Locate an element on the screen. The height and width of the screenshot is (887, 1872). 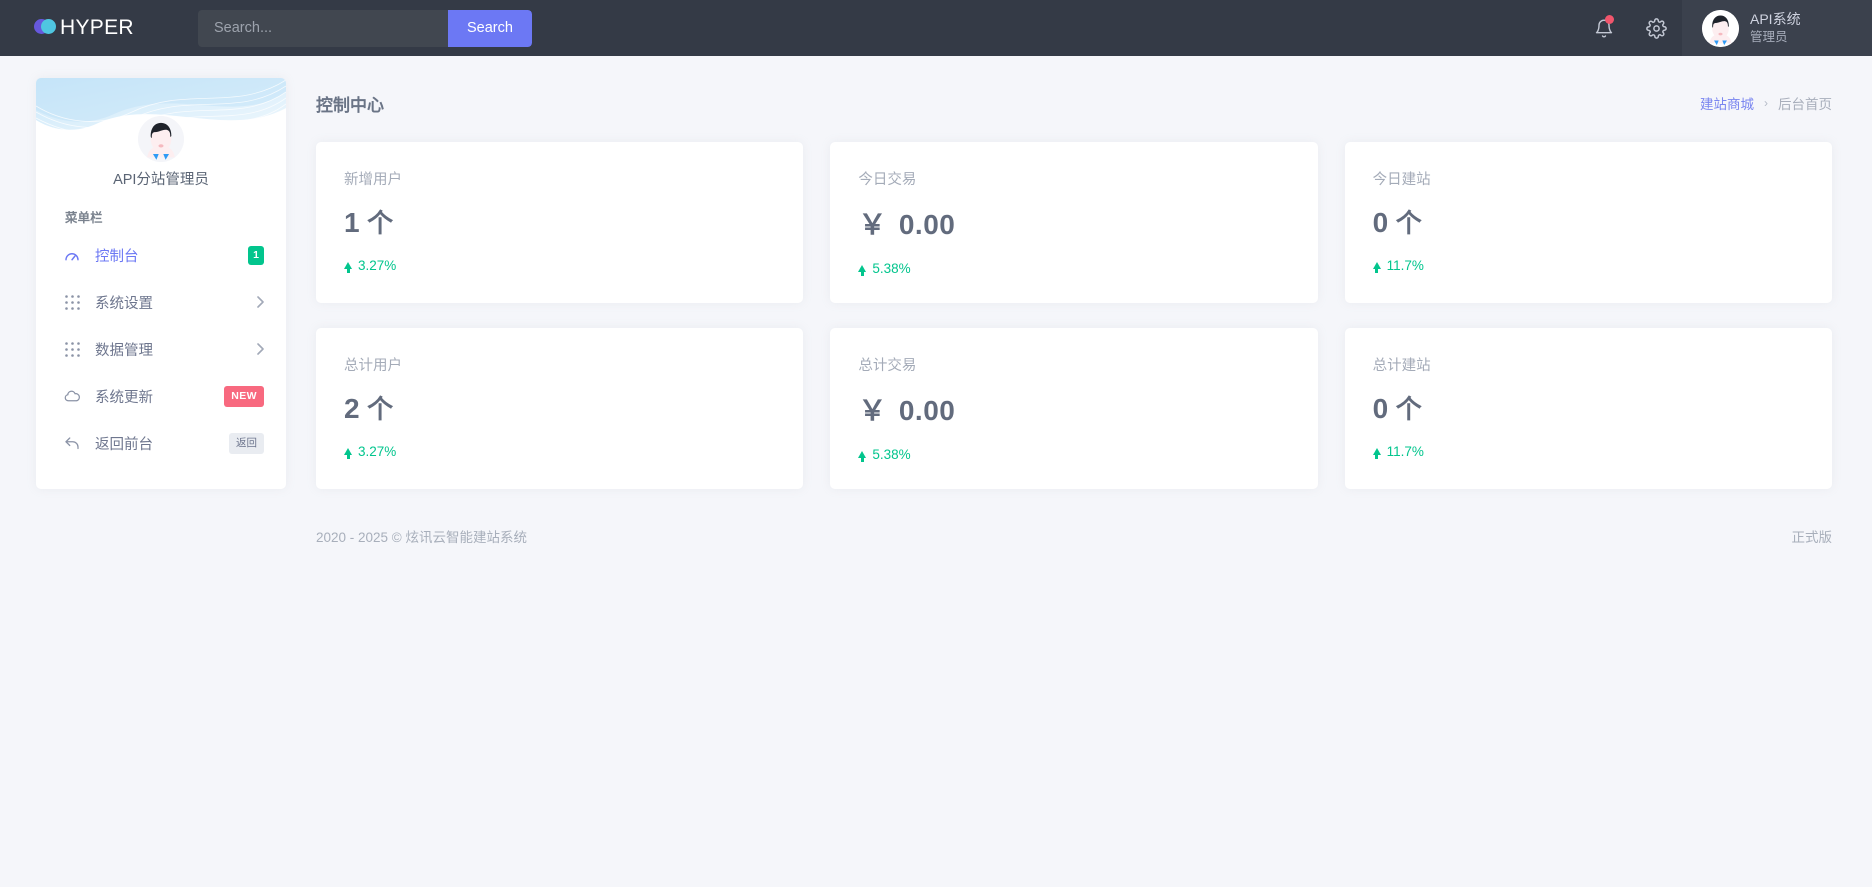
search-input is located at coordinates (323, 28).